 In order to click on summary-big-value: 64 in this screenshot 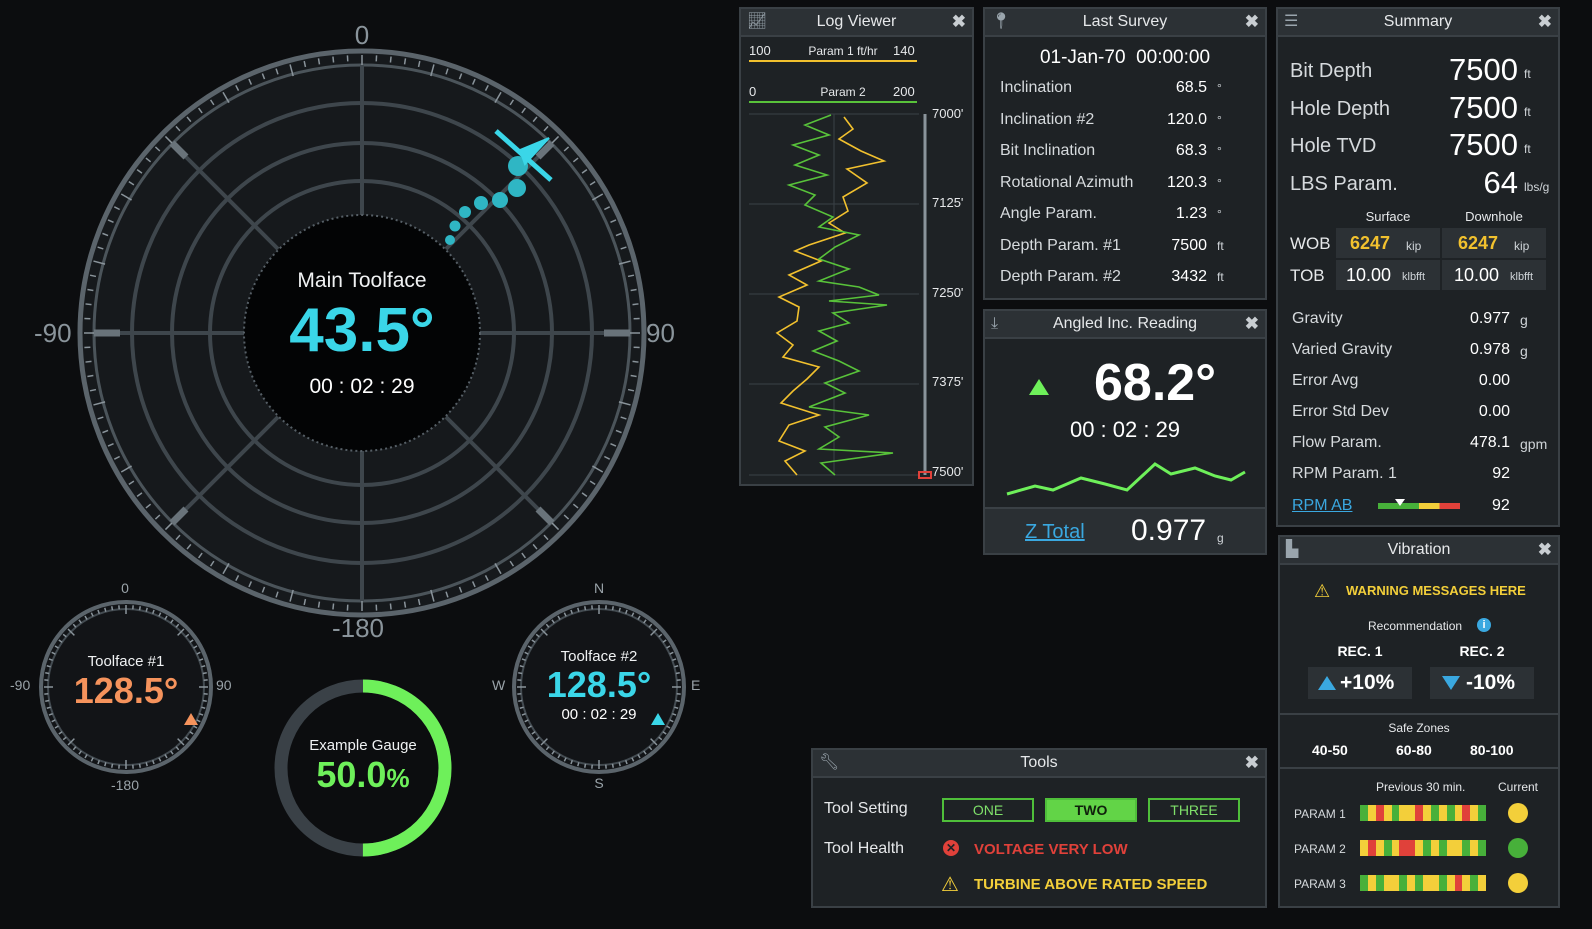, I will do `click(1500, 182)`.